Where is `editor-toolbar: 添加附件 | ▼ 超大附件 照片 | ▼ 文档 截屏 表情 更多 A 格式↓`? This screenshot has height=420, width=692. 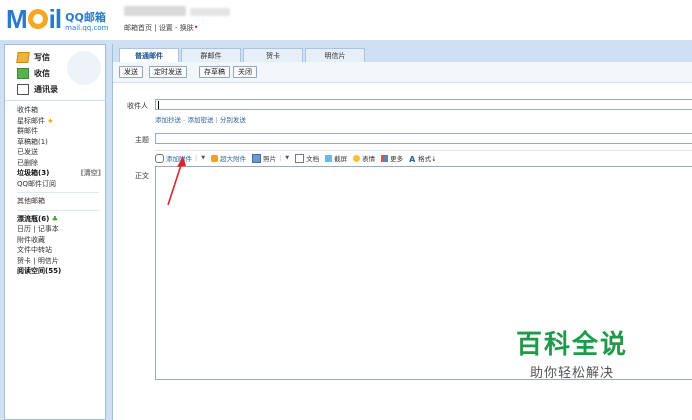 editor-toolbar: 添加附件 | ▼ 超大附件 照片 | ▼ 文档 截屏 表情 更多 A 格式↓ is located at coordinates (423, 157).